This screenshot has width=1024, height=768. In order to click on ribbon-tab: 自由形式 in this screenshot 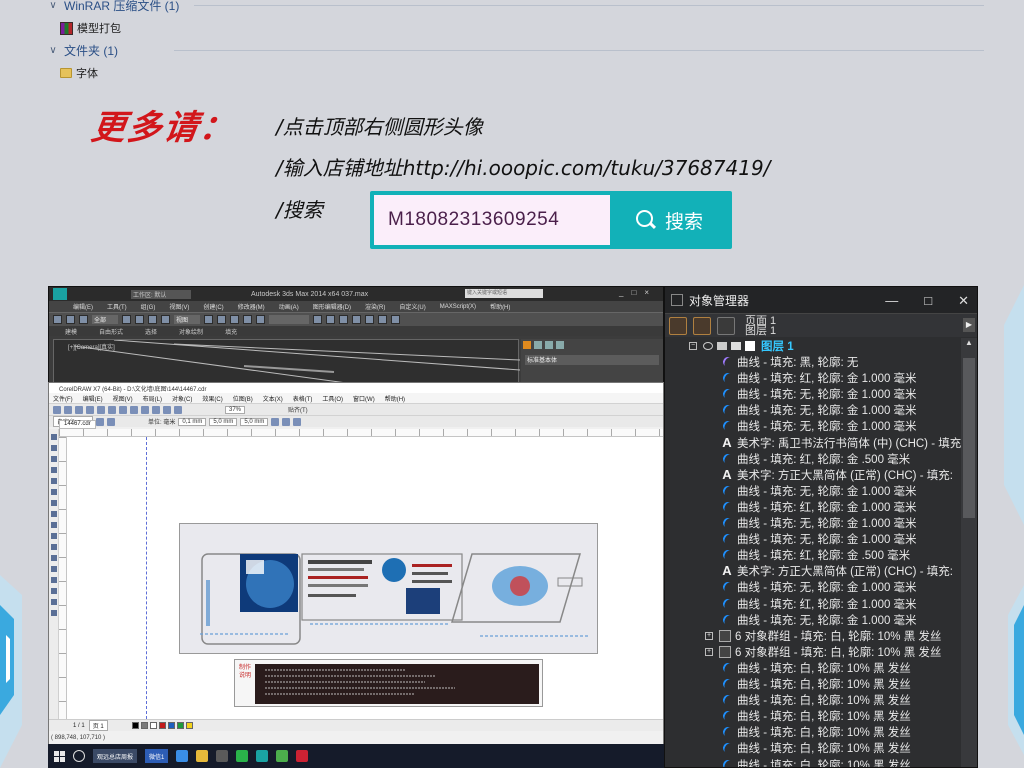, I will do `click(111, 331)`.